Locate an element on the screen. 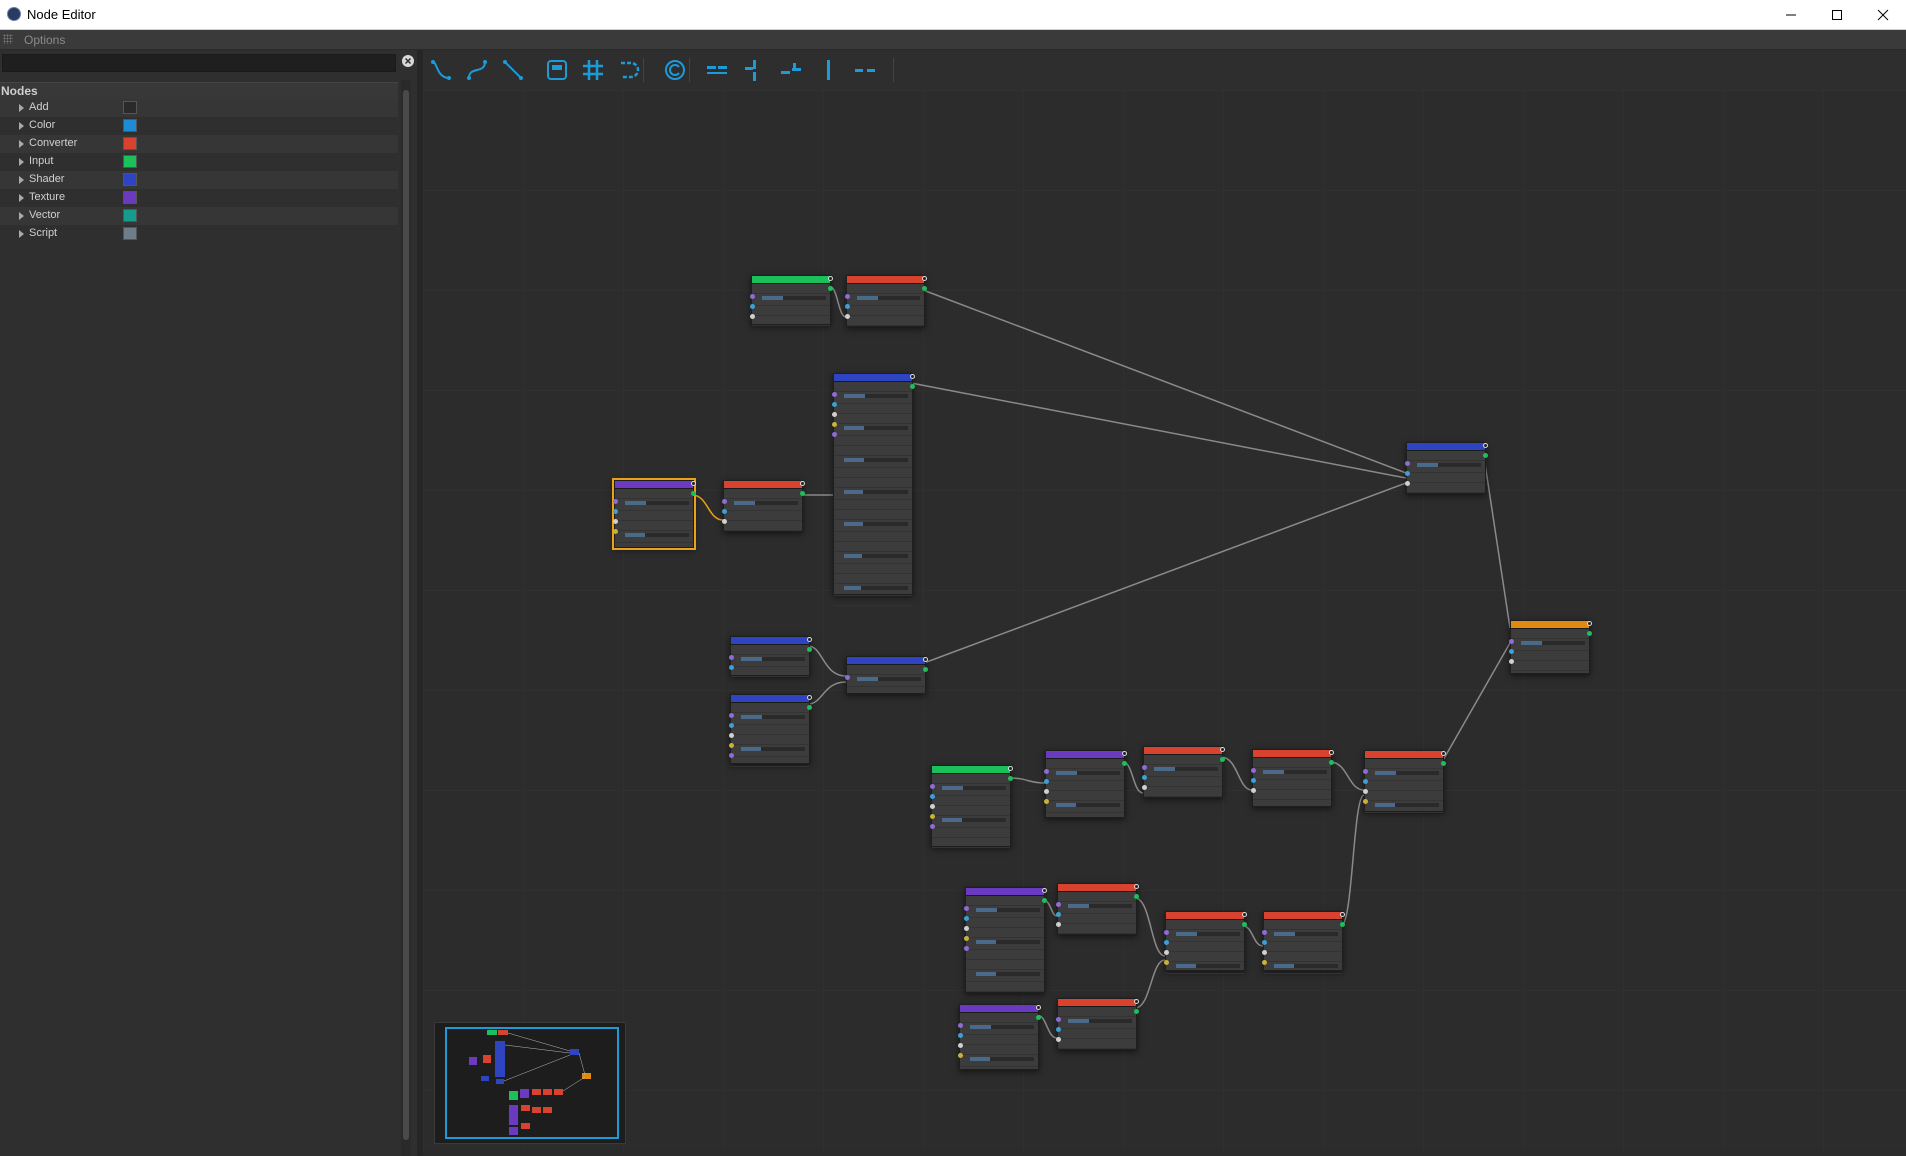 Image resolution: width=1906 pixels, height=1156 pixels. expand-arrow-icon is located at coordinates (21, 144).